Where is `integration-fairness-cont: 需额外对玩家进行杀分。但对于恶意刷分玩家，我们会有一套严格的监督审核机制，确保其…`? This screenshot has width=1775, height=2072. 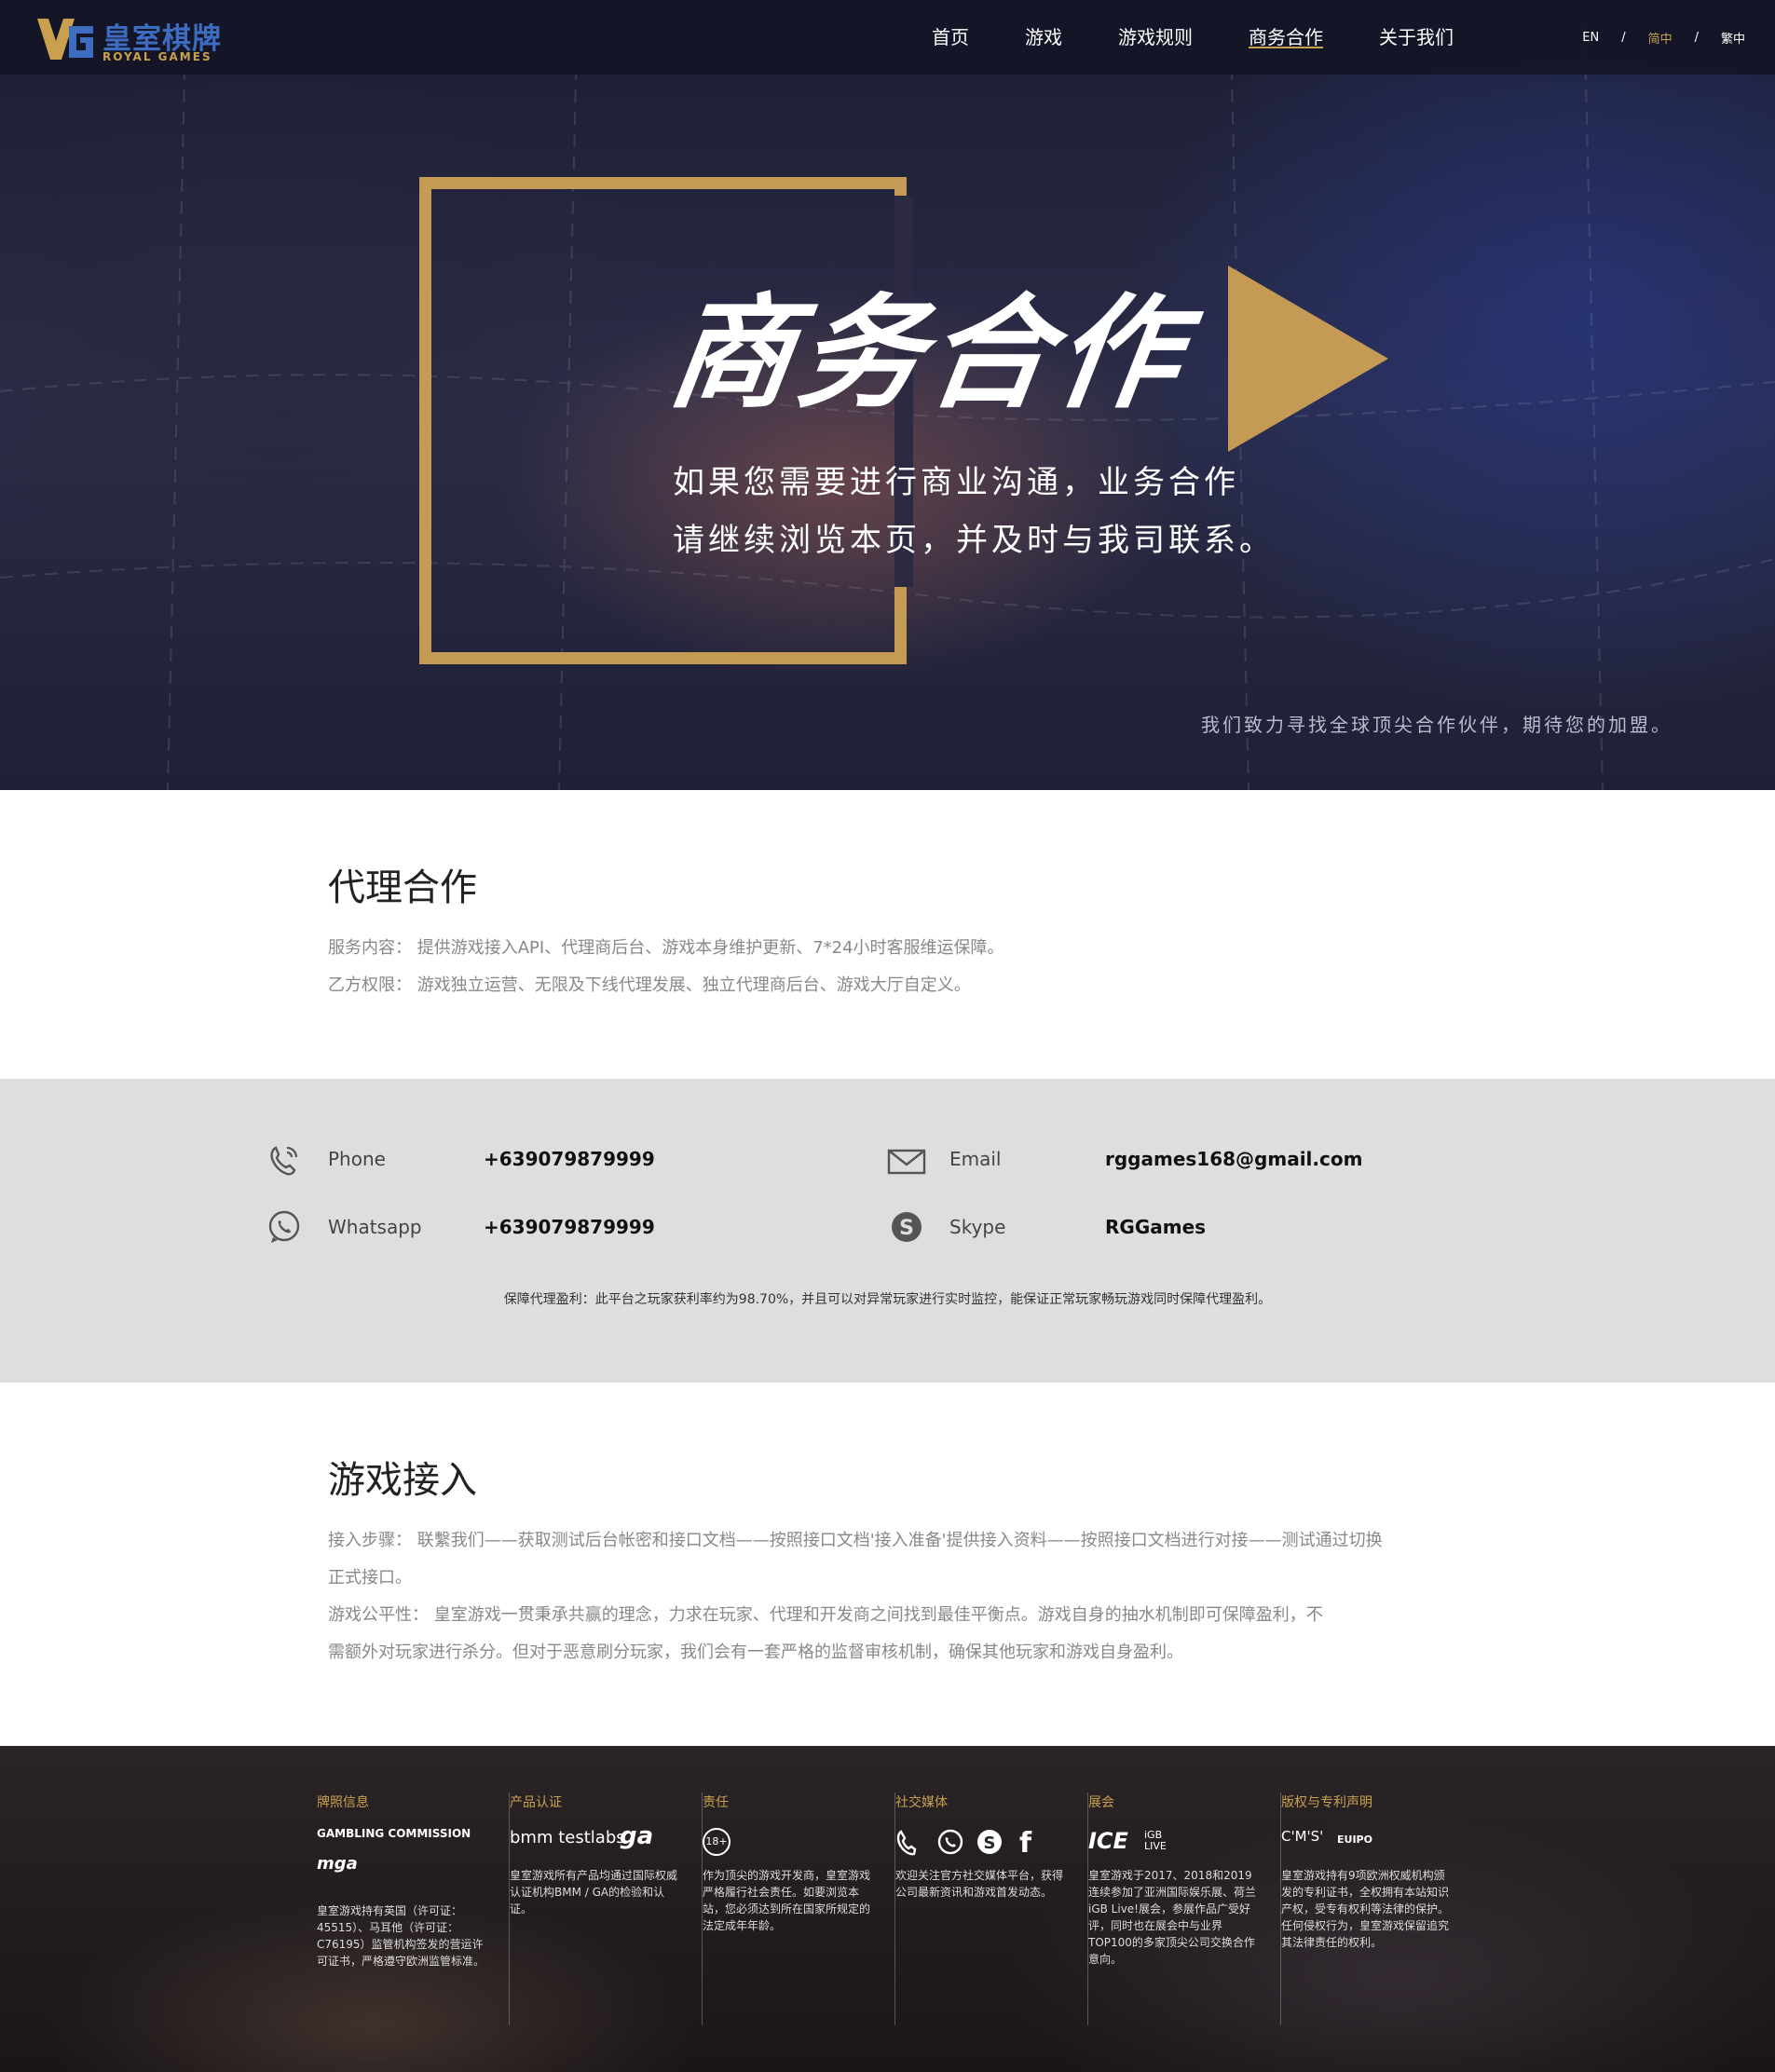
integration-fairness-cont: 需额外对玩家进行杀分。但对于恶意刷分玩家，我们会有一套严格的监督审核机制，确保其… is located at coordinates (755, 1652).